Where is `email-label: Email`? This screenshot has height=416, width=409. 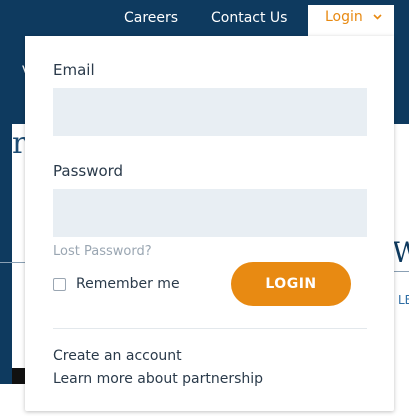
email-label: Email is located at coordinates (74, 70).